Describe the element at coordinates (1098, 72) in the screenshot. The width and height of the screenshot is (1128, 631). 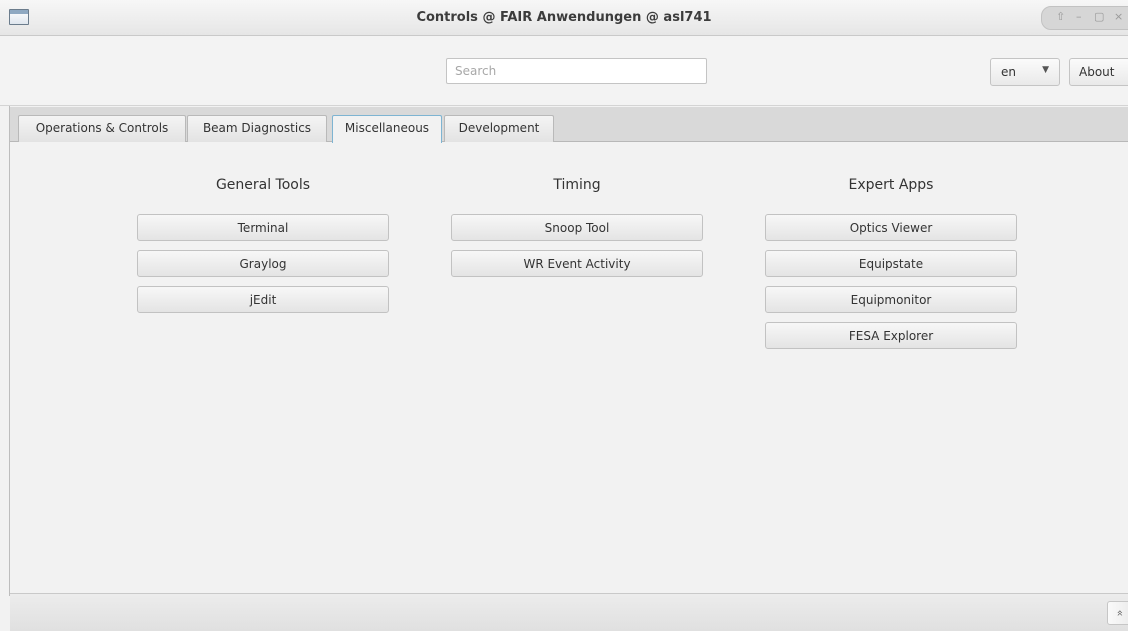
I see `about-button: About` at that location.